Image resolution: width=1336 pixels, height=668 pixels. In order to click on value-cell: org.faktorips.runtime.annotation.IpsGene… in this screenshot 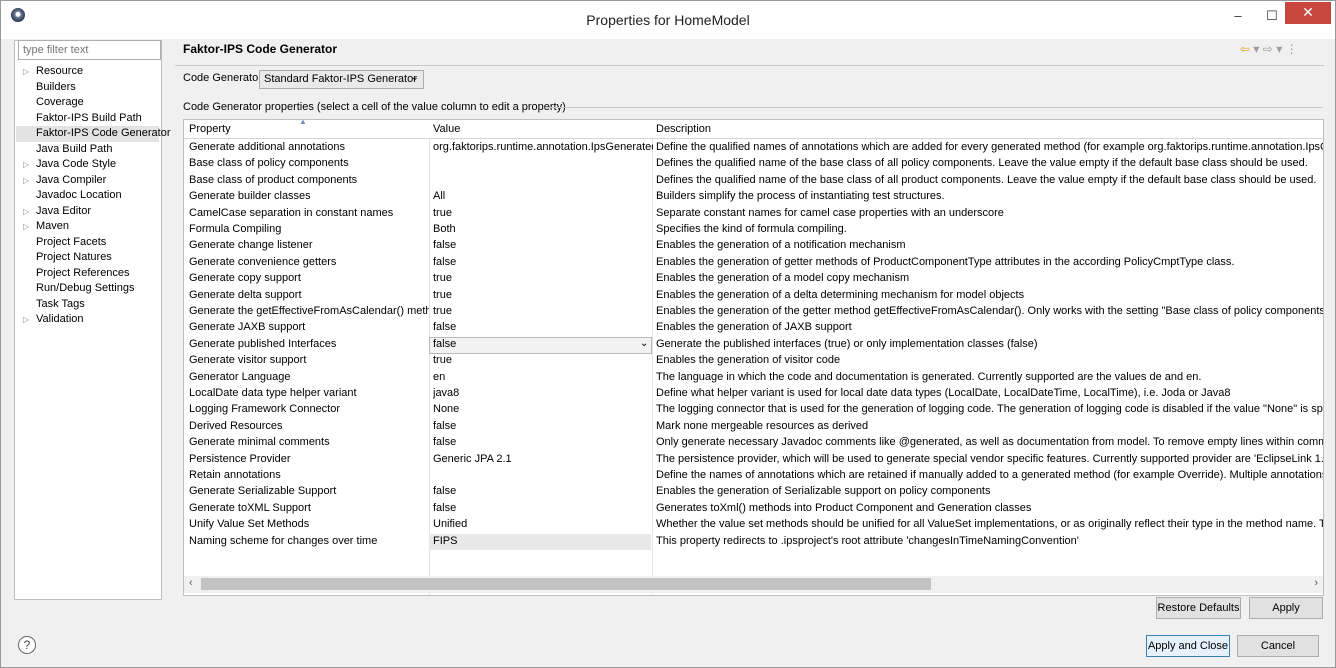, I will do `click(543, 147)`.